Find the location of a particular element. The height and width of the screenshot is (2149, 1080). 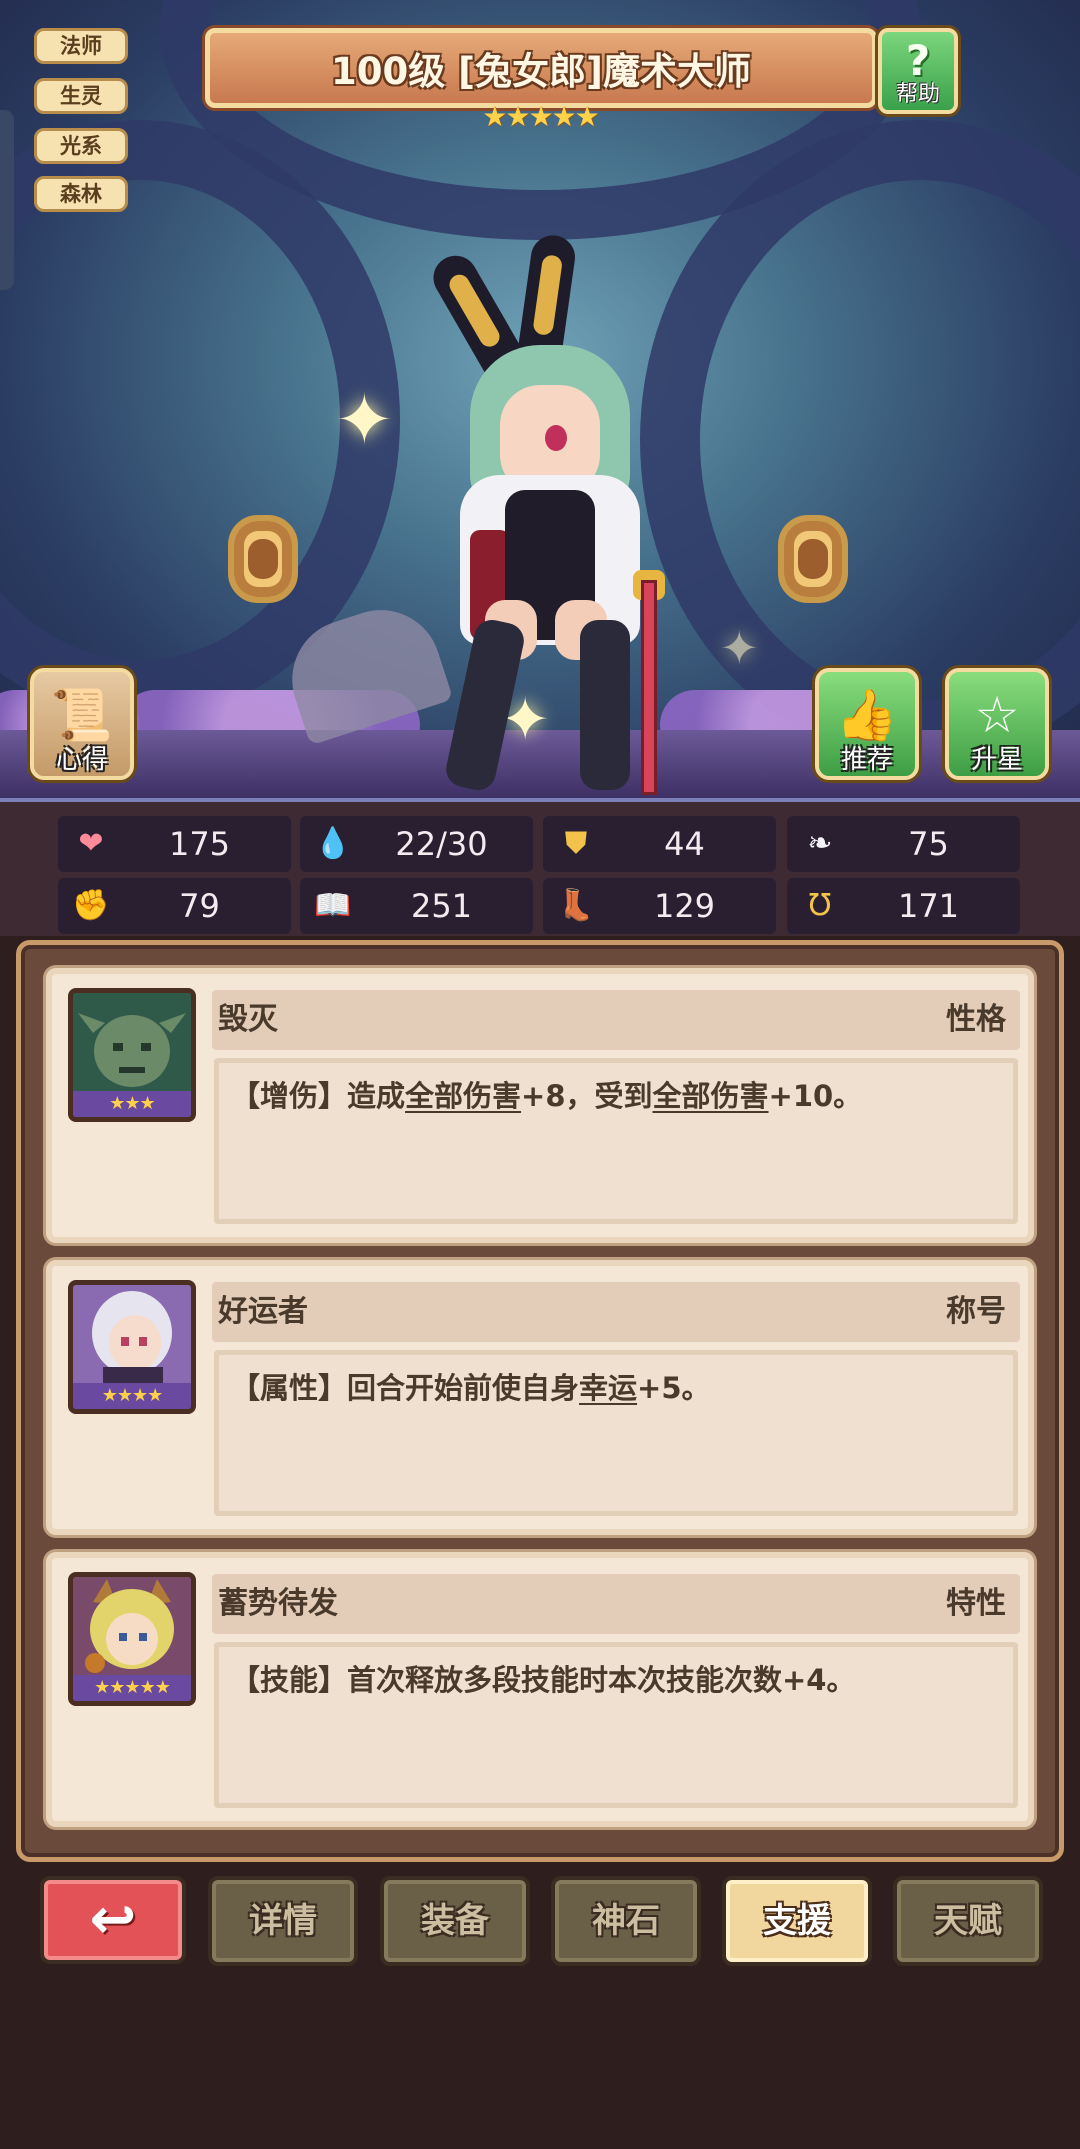

card-type: 特性 is located at coordinates (976, 1603).